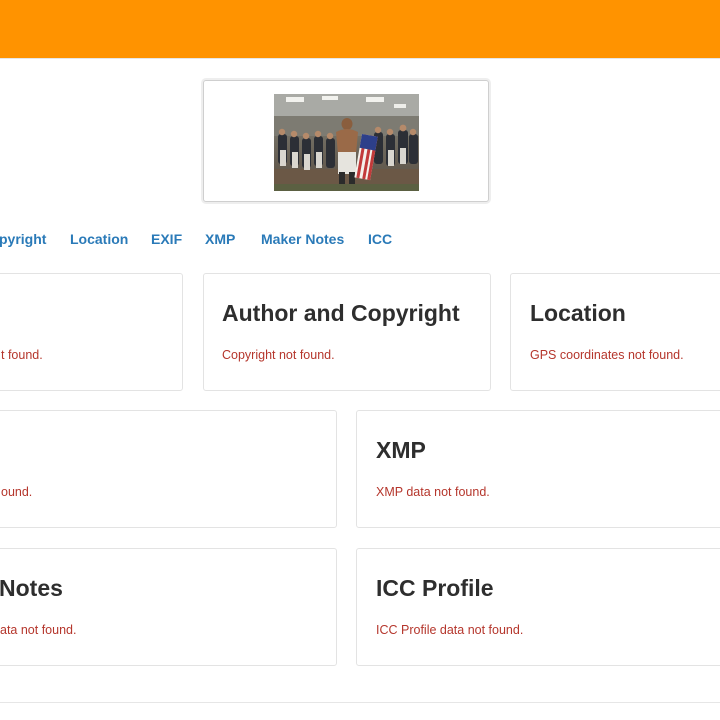 This screenshot has width=720, height=720. I want to click on header-divider, so click(360, 58).